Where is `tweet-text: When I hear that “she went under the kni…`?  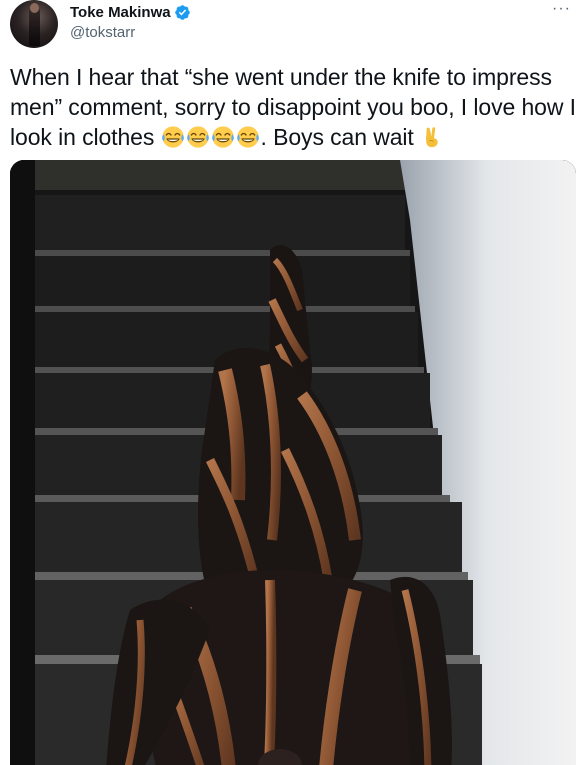 tweet-text: When I hear that “she went under the kni… is located at coordinates (294, 107).